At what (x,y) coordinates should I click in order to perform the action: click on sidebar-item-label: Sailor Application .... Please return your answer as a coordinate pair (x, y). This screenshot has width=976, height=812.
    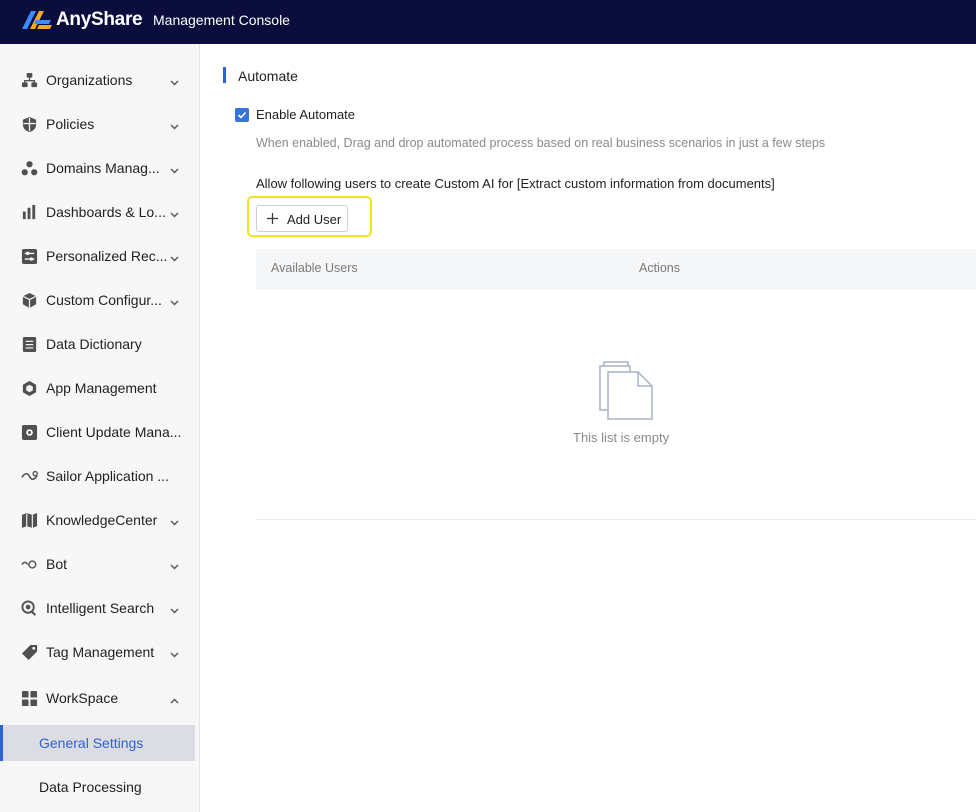
    Looking at the image, I should click on (107, 476).